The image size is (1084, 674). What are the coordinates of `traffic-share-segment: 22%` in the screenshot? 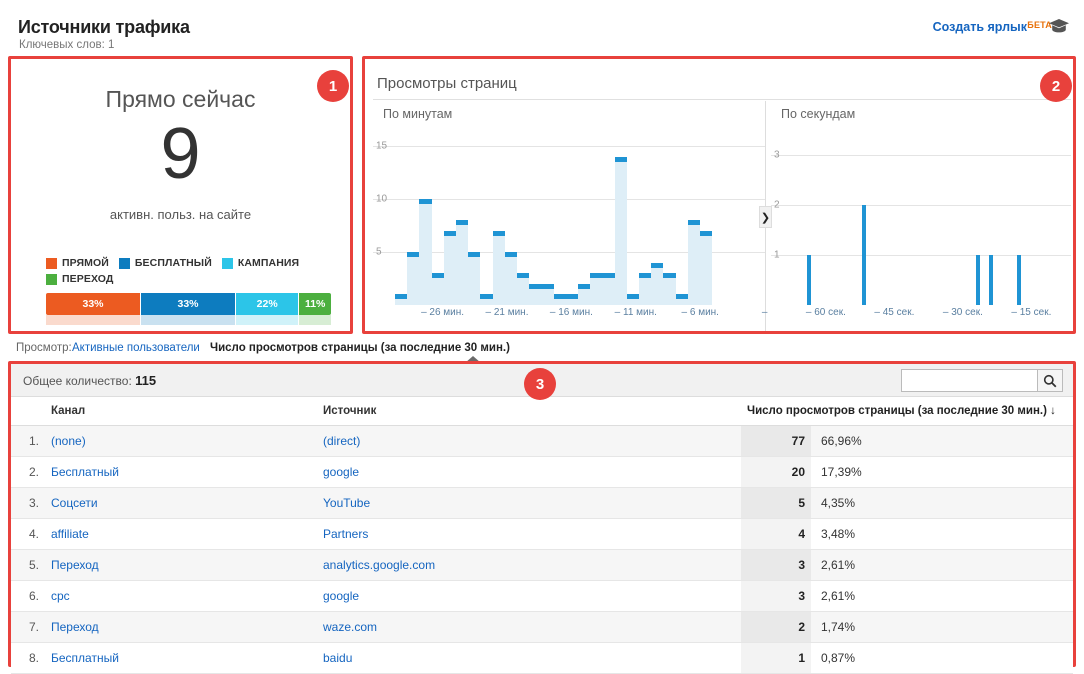 It's located at (268, 304).